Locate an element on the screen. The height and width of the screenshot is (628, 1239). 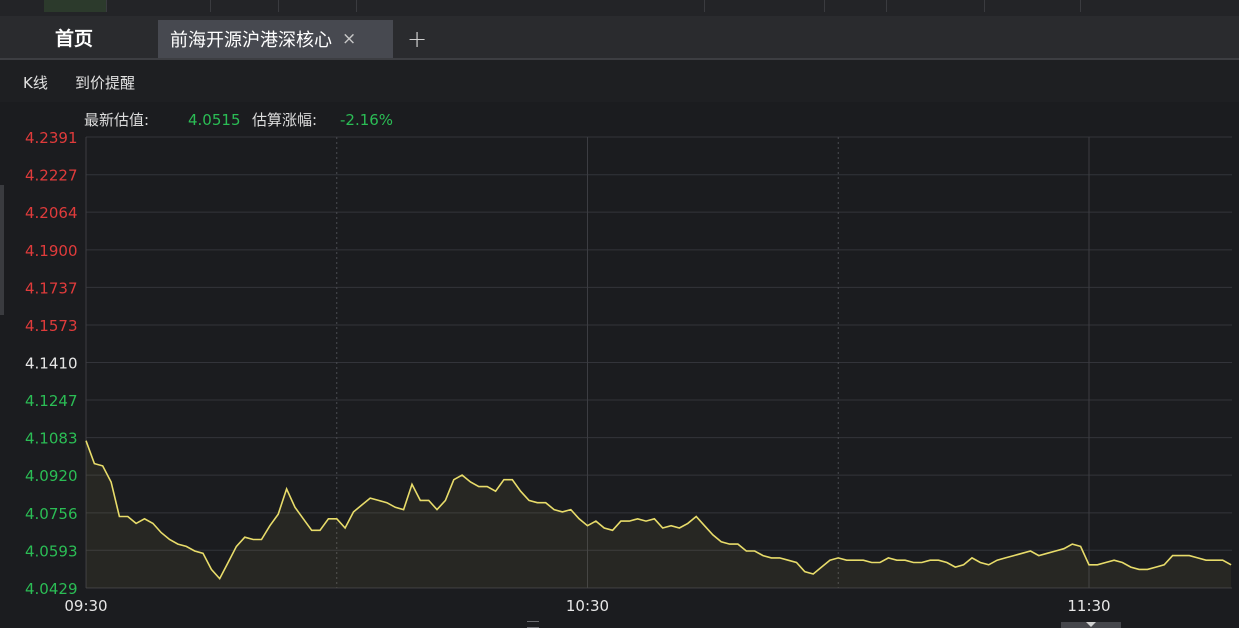
y-tick-label: 4.1083 is located at coordinates (51, 439).